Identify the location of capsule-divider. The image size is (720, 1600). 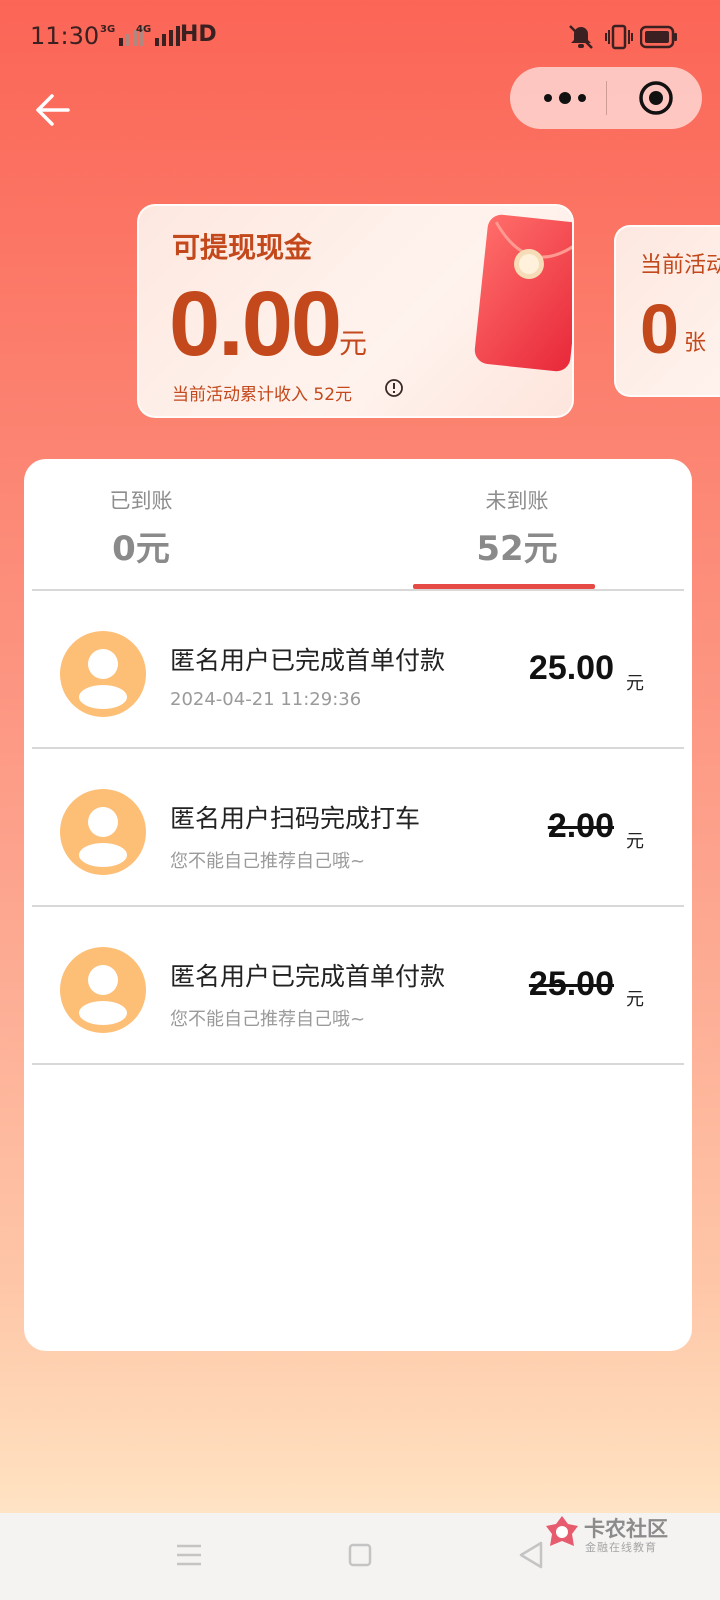
(606, 98).